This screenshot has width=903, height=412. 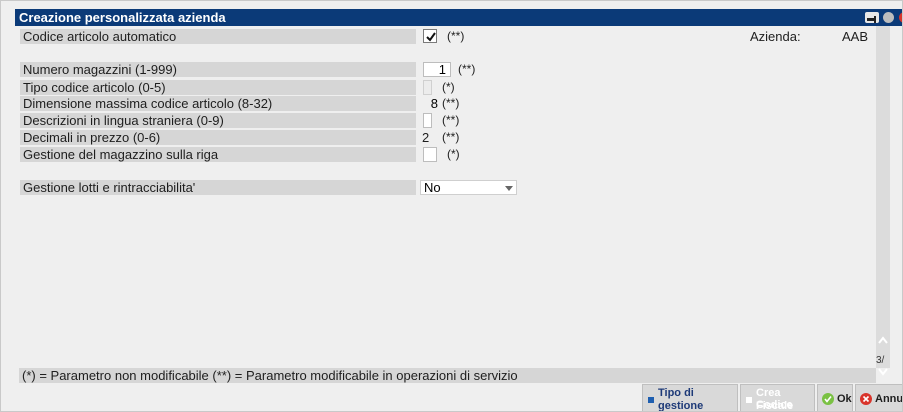 What do you see at coordinates (456, 36) in the screenshot?
I see `auto-code-note: (**)` at bounding box center [456, 36].